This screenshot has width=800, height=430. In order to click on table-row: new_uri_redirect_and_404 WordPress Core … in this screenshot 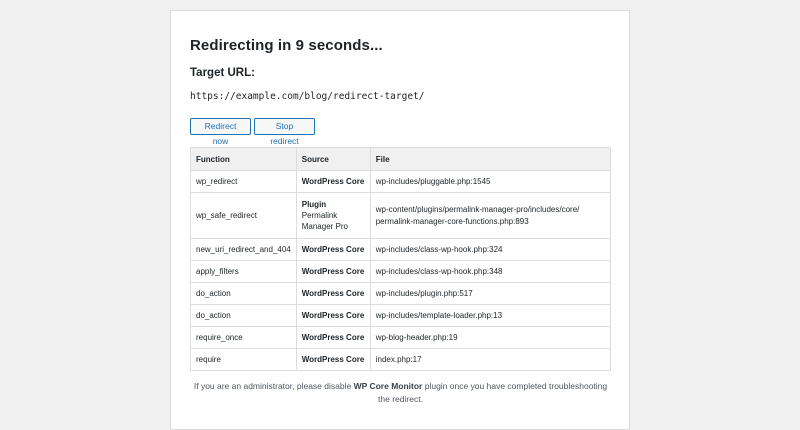, I will do `click(401, 249)`.